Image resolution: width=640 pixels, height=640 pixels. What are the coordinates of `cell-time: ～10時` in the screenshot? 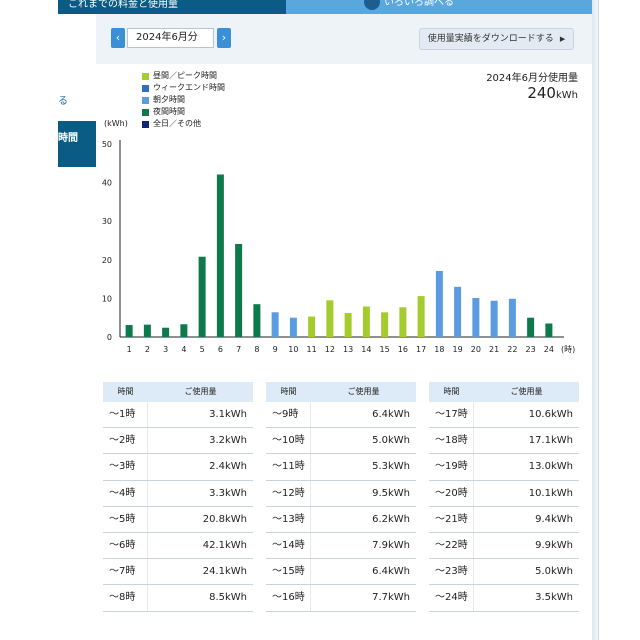 It's located at (288, 441).